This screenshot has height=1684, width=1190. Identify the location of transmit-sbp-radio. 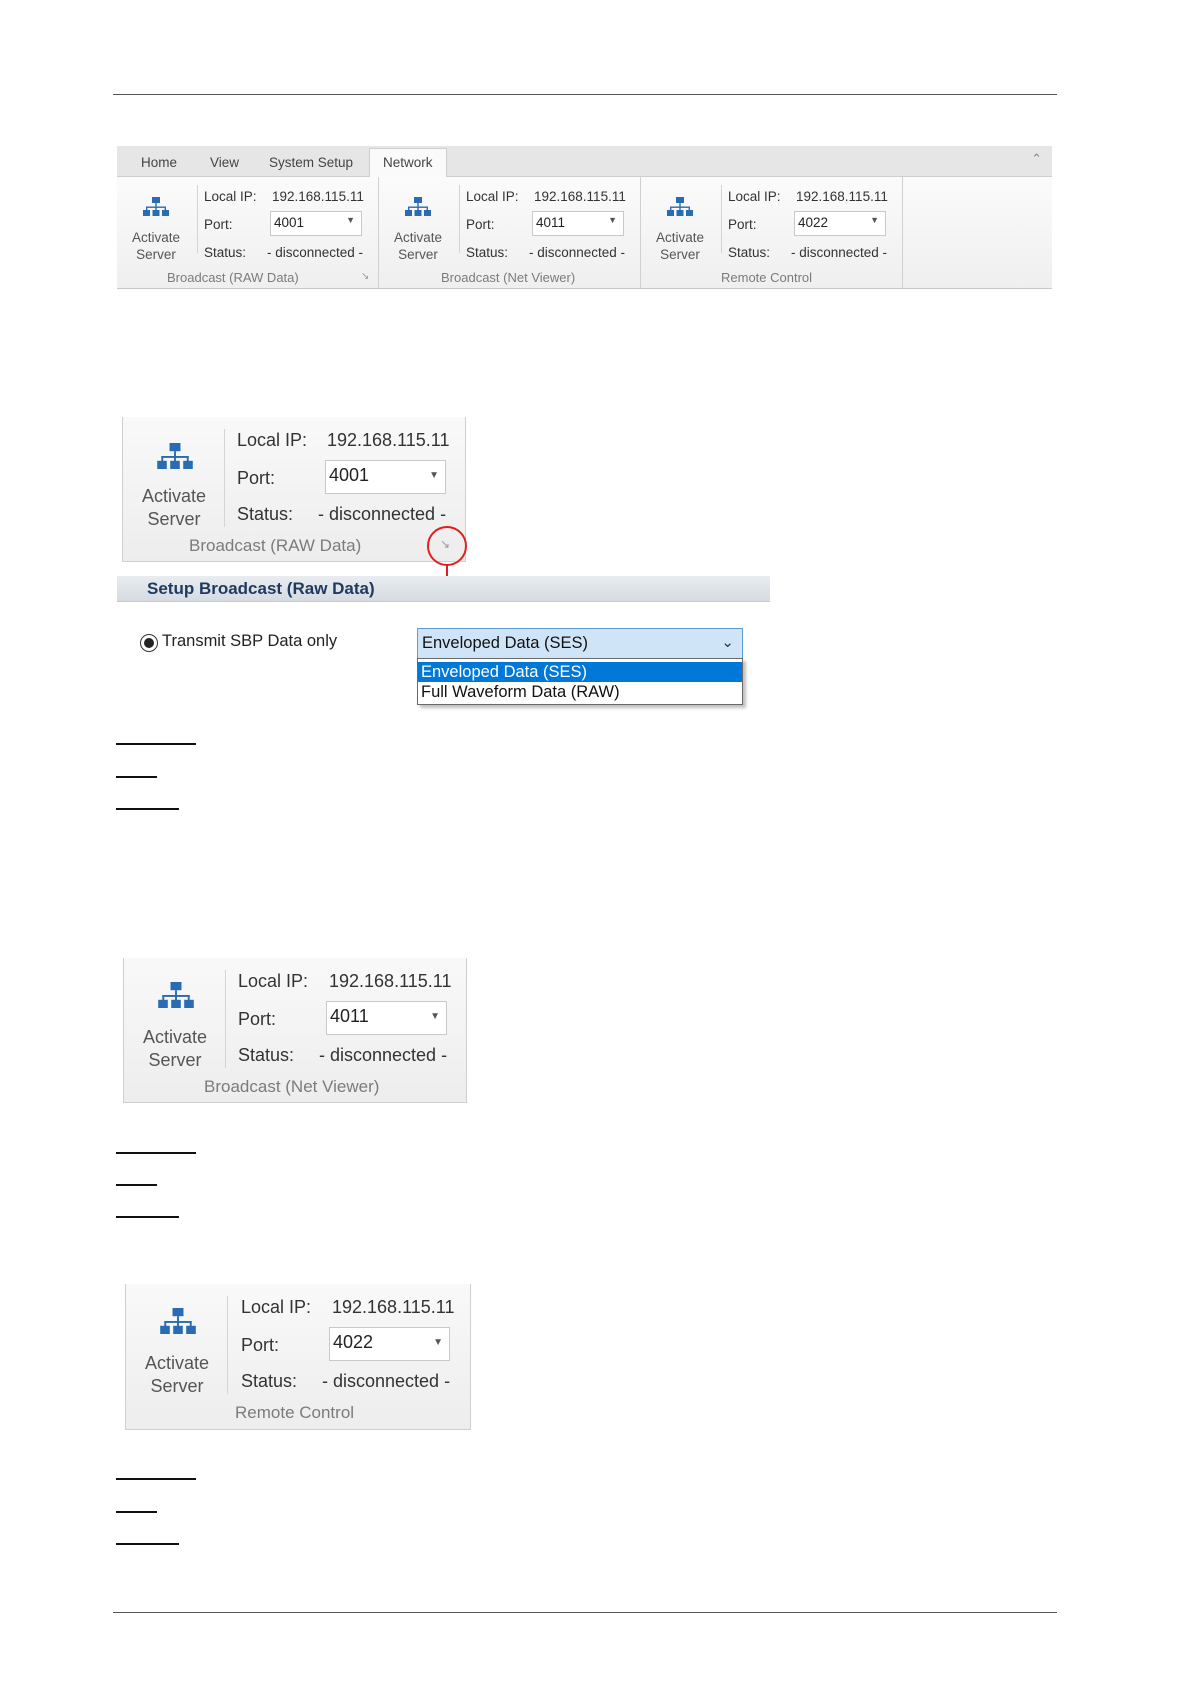
(149, 643).